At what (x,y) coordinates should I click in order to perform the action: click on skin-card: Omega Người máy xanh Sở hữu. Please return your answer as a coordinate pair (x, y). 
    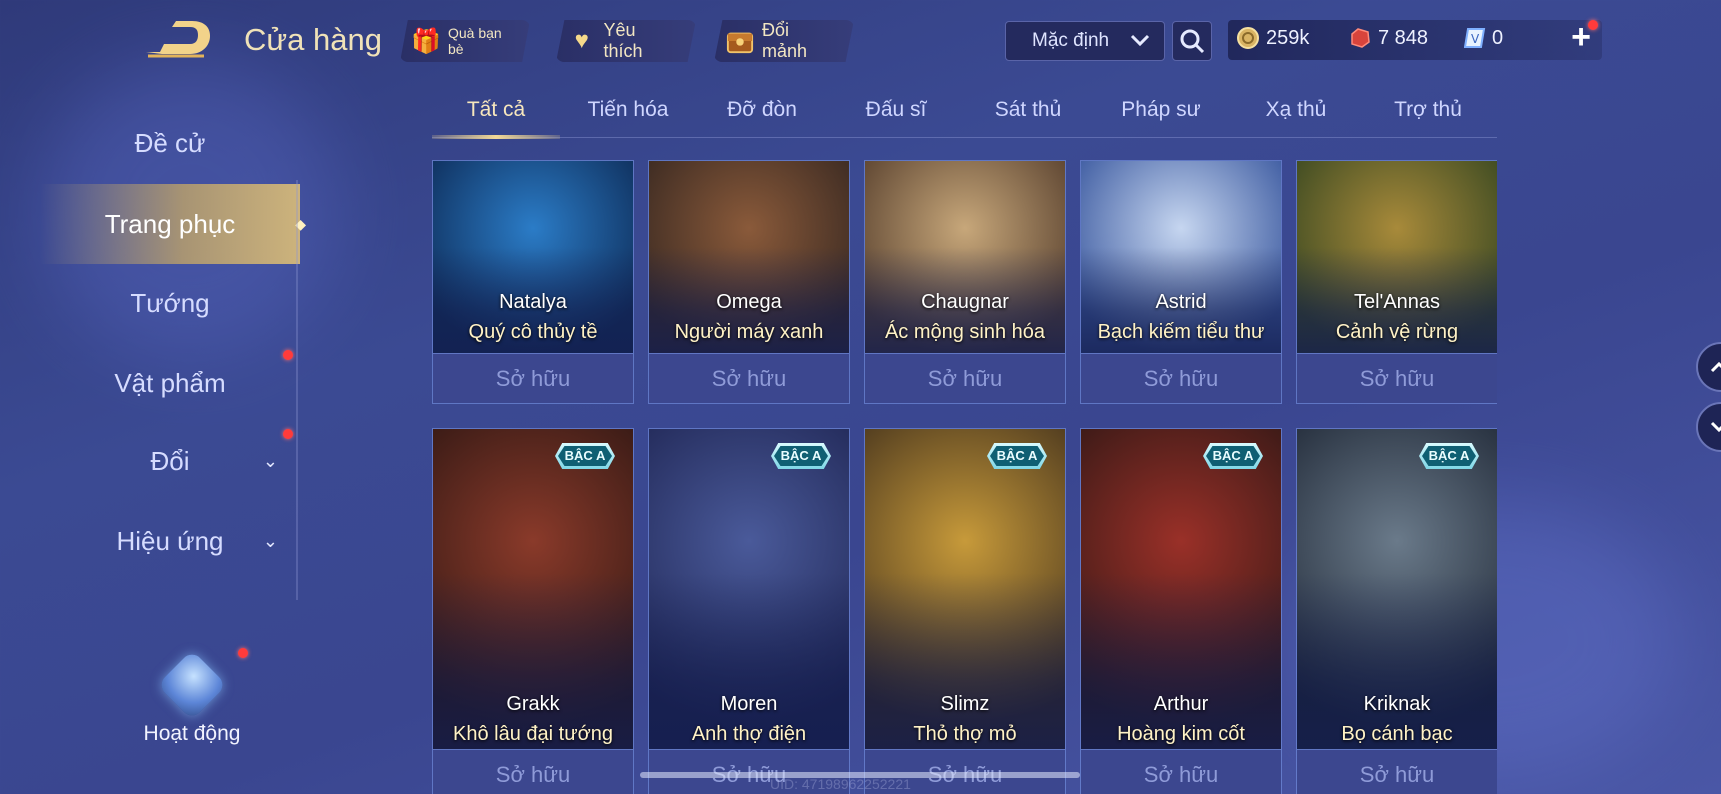
    Looking at the image, I should click on (749, 282).